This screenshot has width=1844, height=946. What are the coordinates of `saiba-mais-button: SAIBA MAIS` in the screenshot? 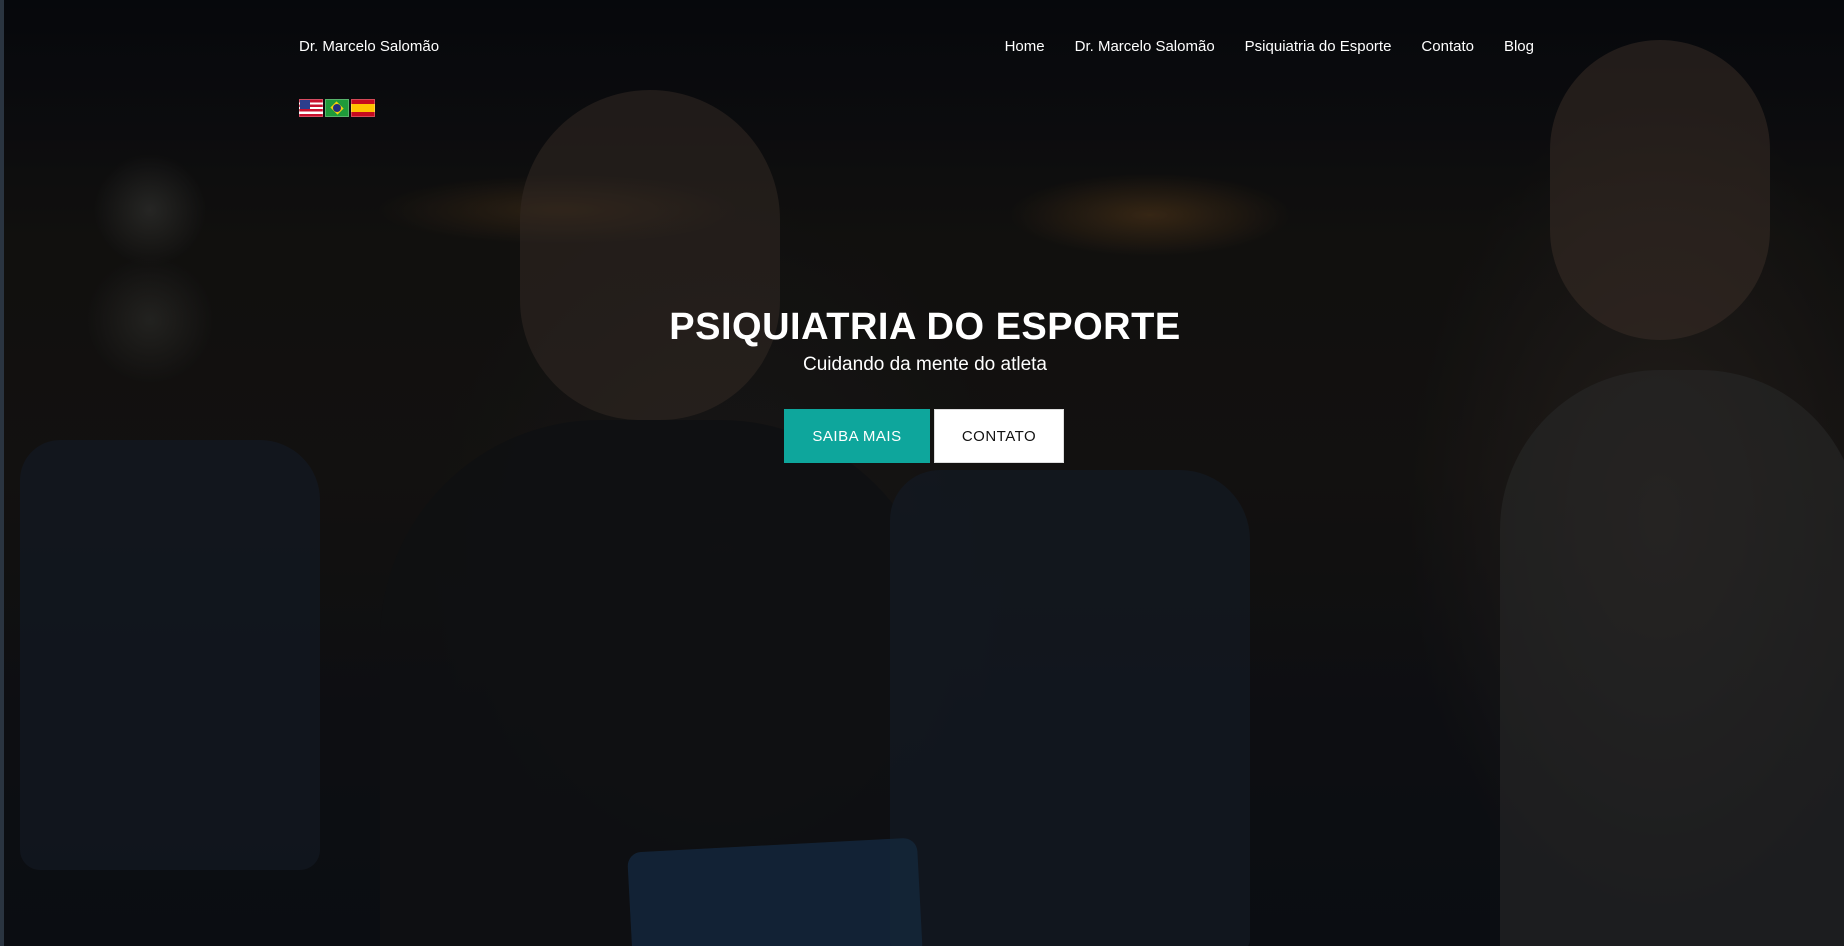 It's located at (857, 436).